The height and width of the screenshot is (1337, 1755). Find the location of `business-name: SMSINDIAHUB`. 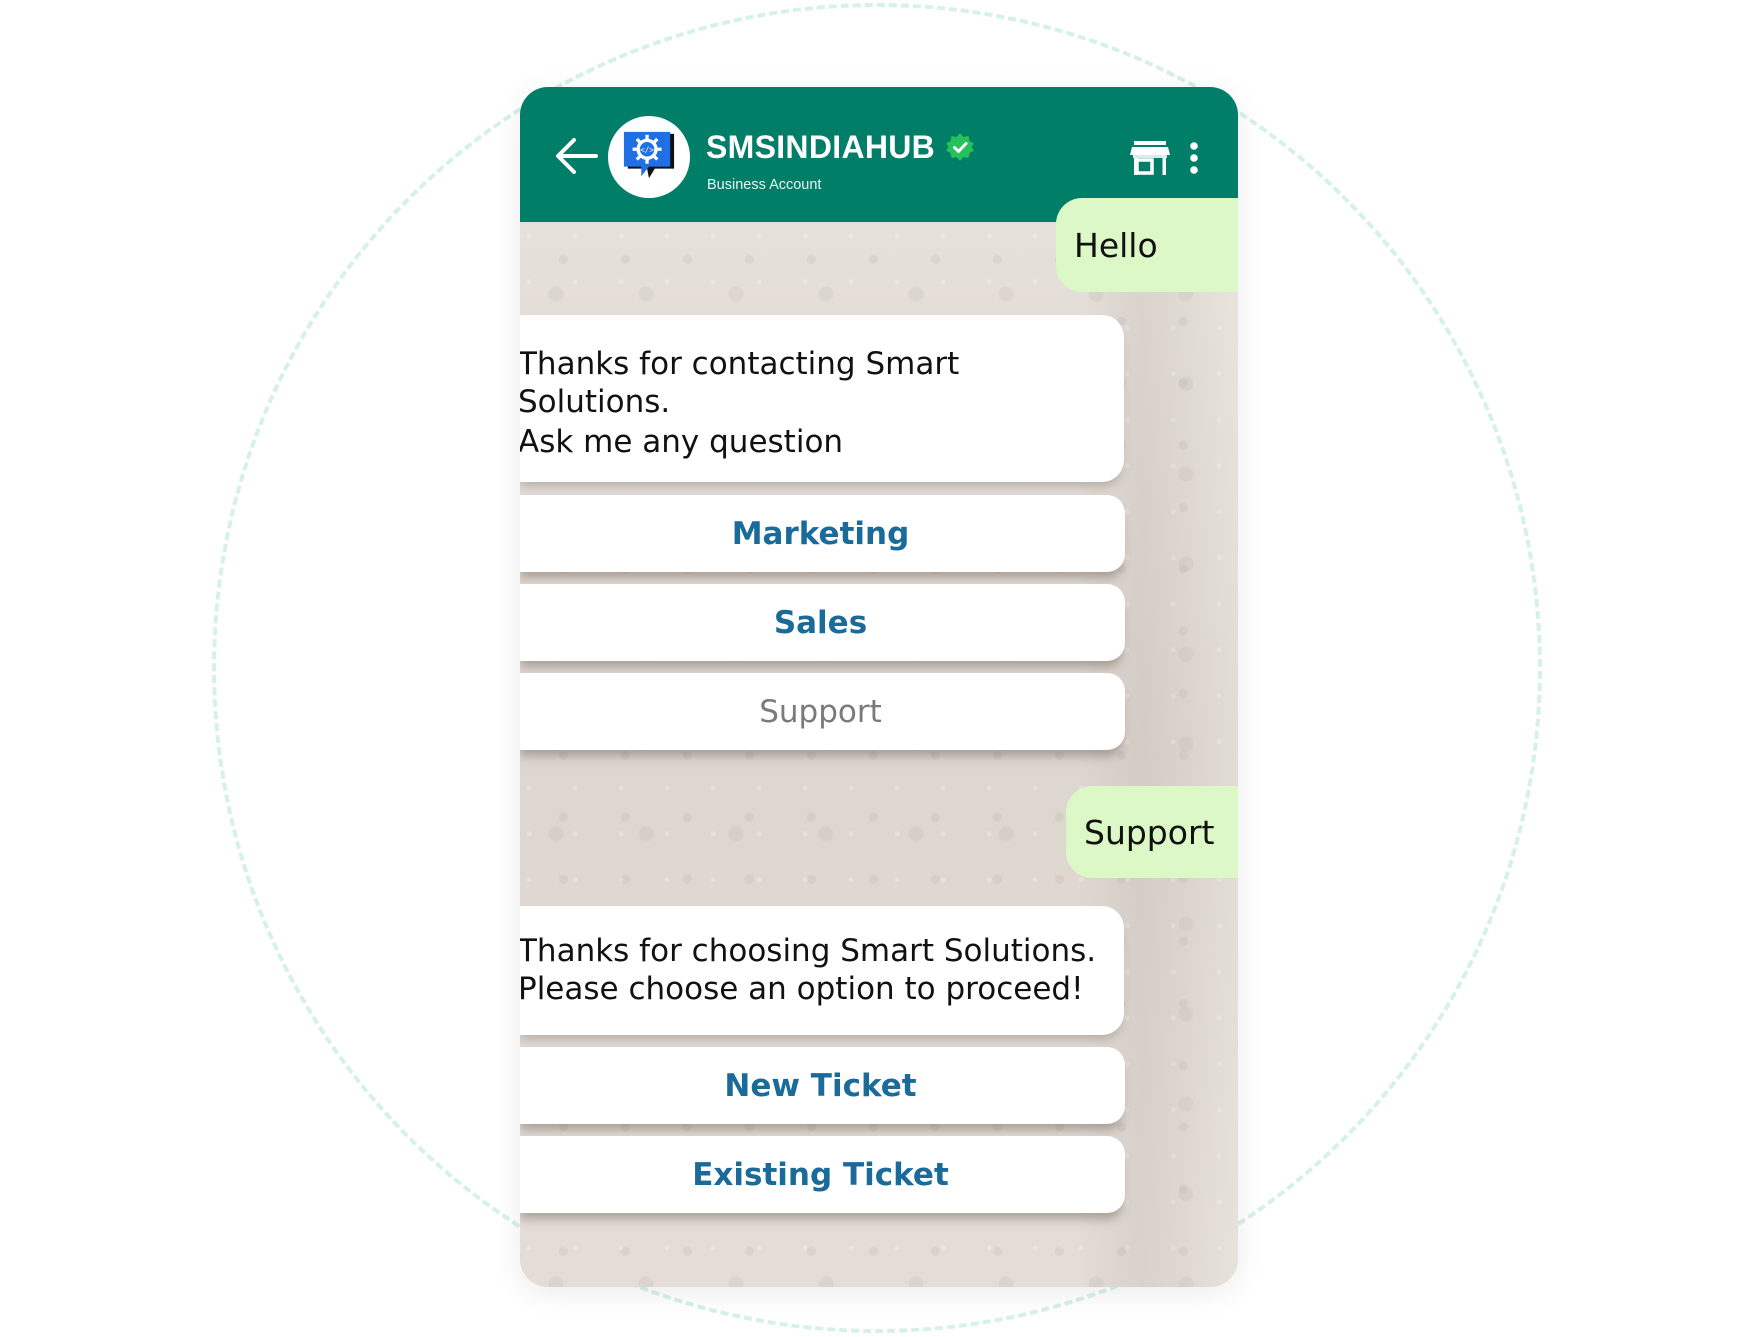

business-name: SMSINDIAHUB is located at coordinates (821, 147).